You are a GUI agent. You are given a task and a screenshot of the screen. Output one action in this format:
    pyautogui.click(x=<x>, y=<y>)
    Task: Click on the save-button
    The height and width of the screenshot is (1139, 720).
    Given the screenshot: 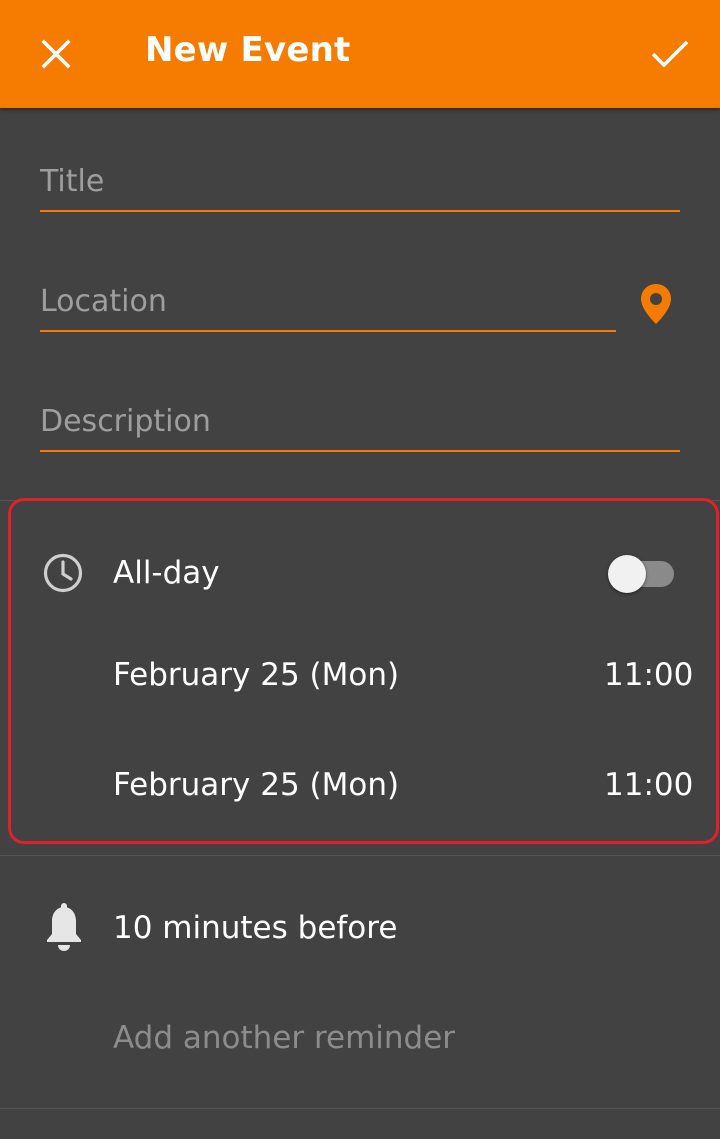 What is the action you would take?
    pyautogui.click(x=670, y=54)
    